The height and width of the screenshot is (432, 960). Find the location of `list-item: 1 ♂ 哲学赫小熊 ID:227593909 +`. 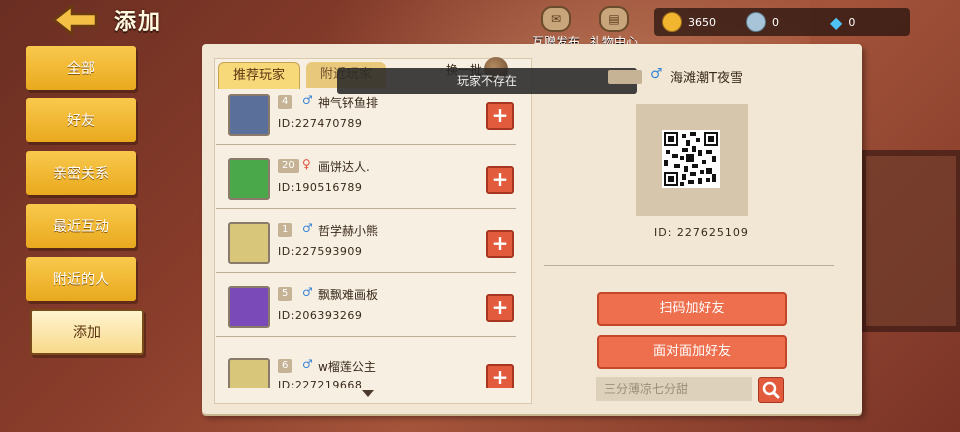

list-item: 1 ♂ 哲学赫小熊 ID:227593909 + is located at coordinates (366, 240).